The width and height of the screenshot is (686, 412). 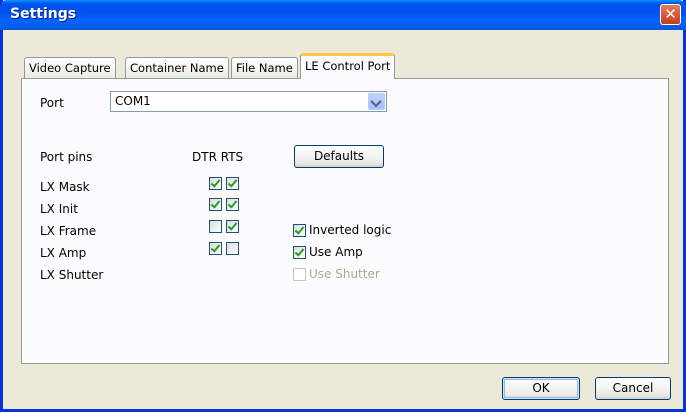 I want to click on title-bar: Settings ✕, so click(x=343, y=15).